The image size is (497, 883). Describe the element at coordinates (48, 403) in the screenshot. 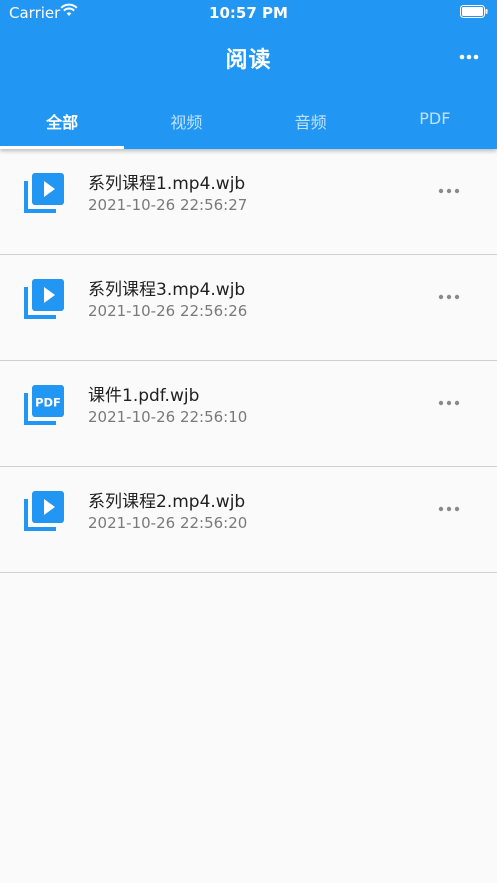

I see `pdf-icon-label: PDF` at that location.